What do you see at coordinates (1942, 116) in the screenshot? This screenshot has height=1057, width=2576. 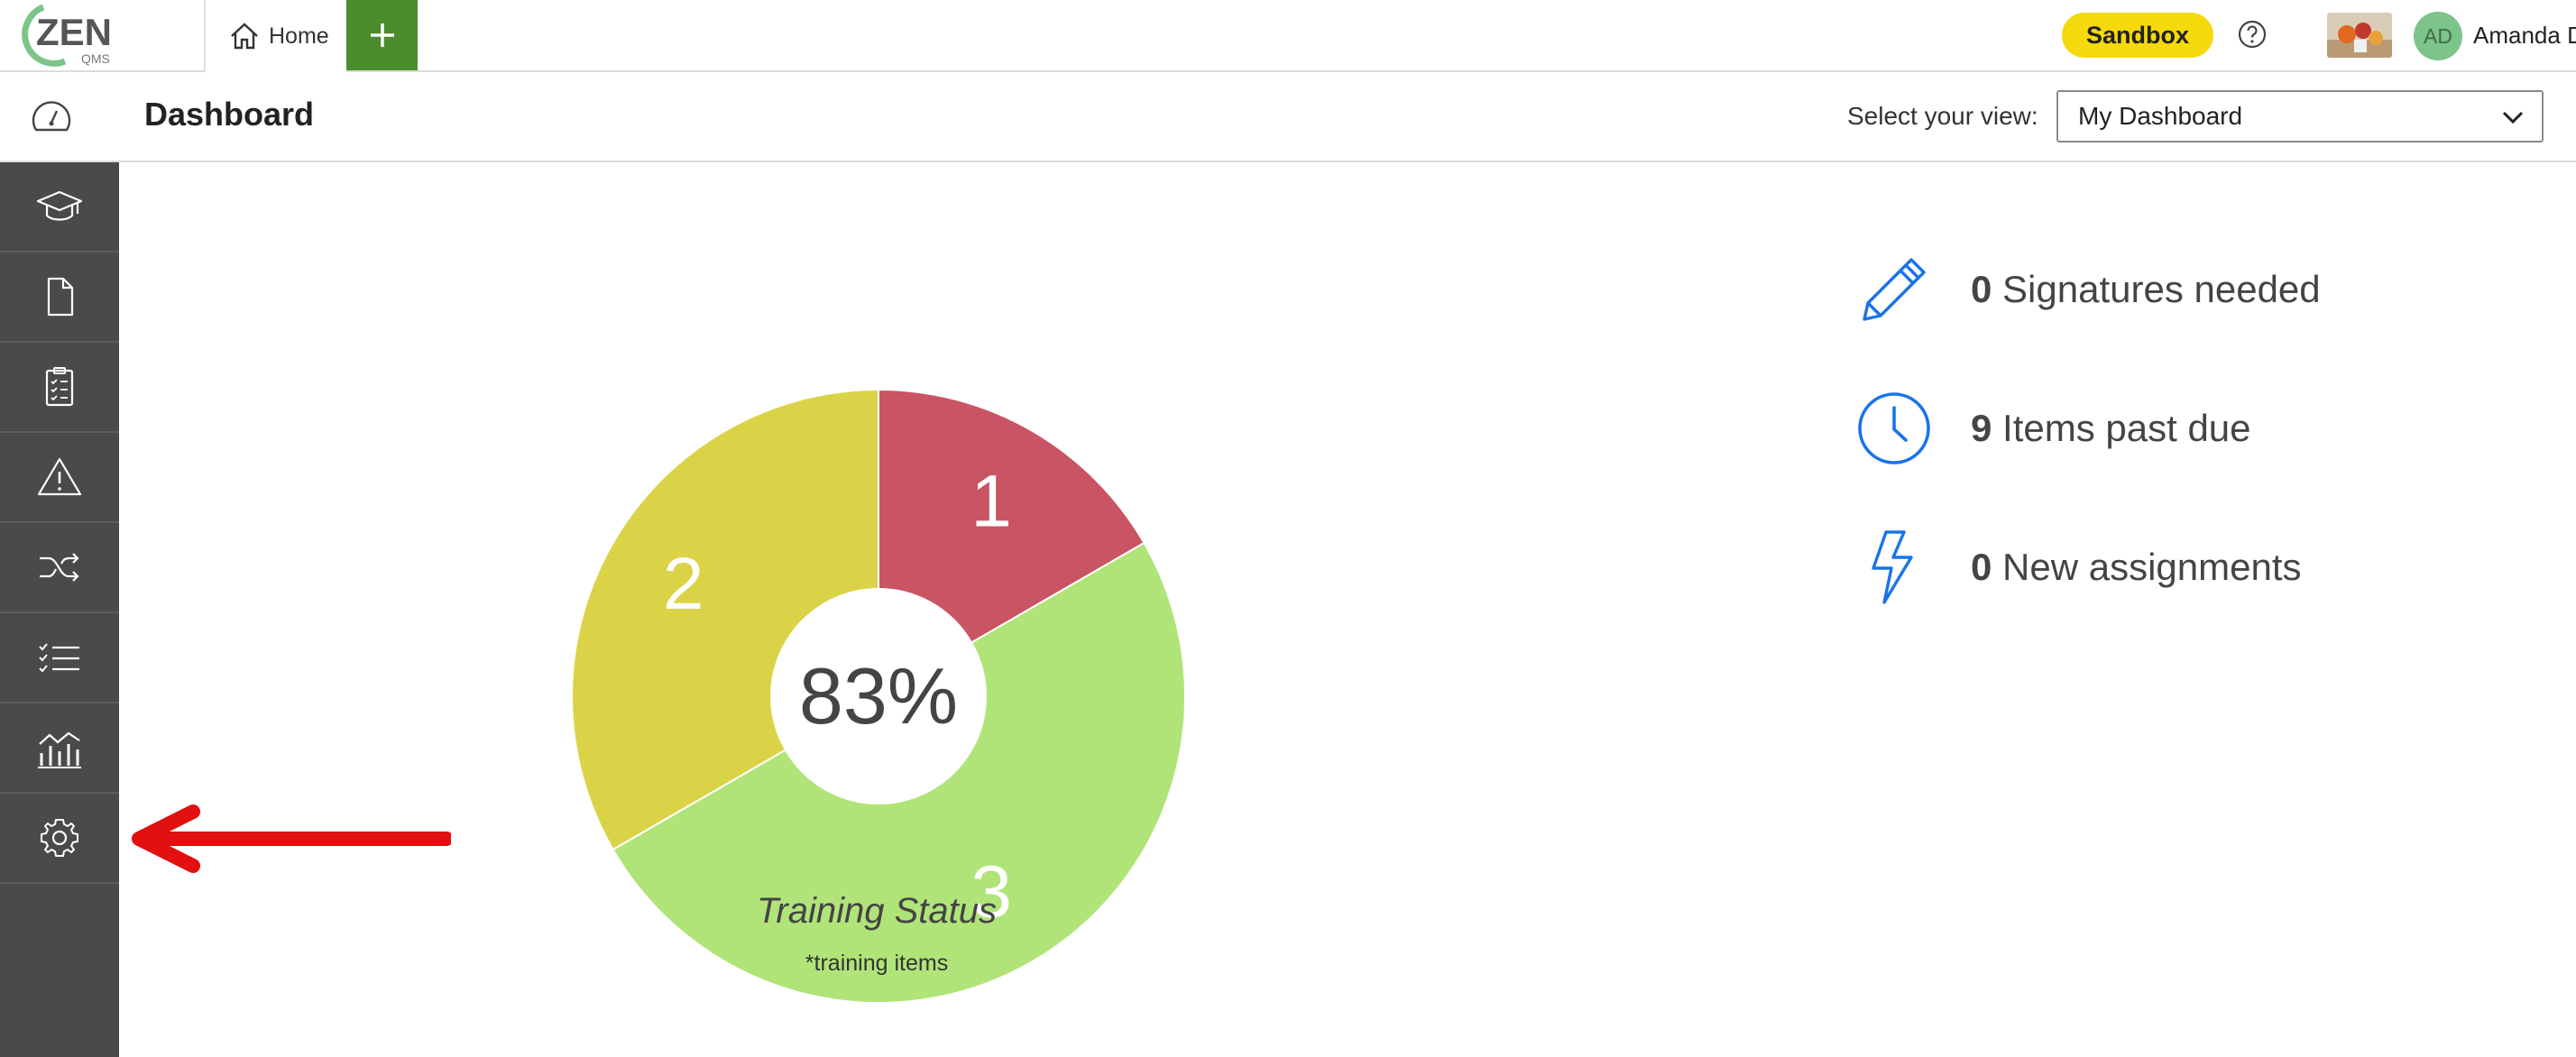 I see `view-select-label: Select your view:` at bounding box center [1942, 116].